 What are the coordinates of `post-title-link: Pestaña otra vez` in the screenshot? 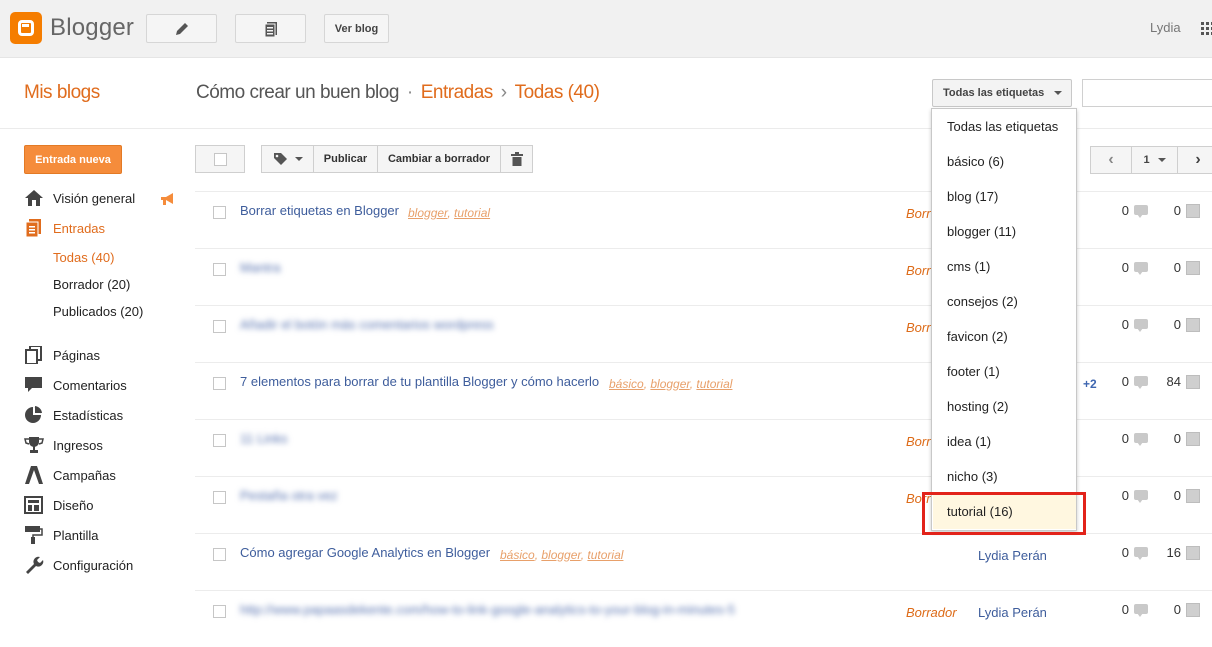 It's located at (289, 495).